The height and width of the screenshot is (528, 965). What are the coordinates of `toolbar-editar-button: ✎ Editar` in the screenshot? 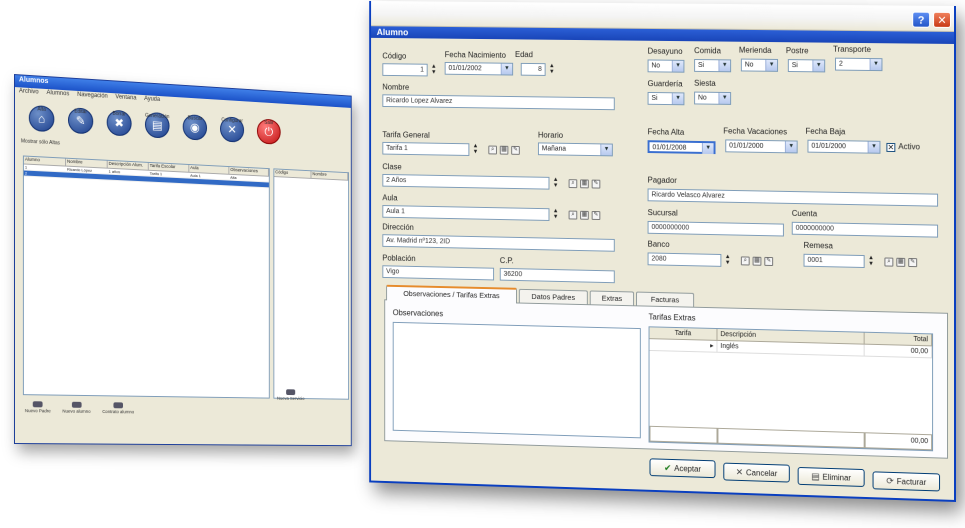 It's located at (80, 121).